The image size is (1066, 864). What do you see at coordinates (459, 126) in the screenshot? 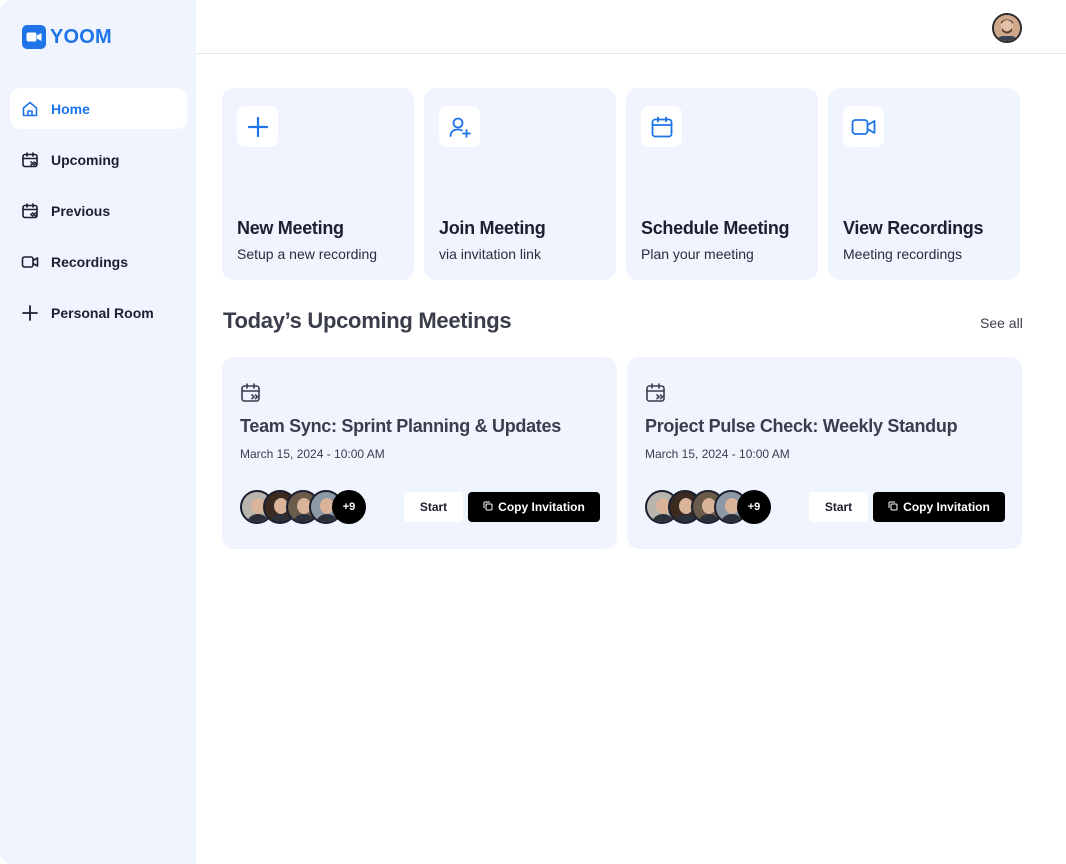
I see `user-add-icon` at bounding box center [459, 126].